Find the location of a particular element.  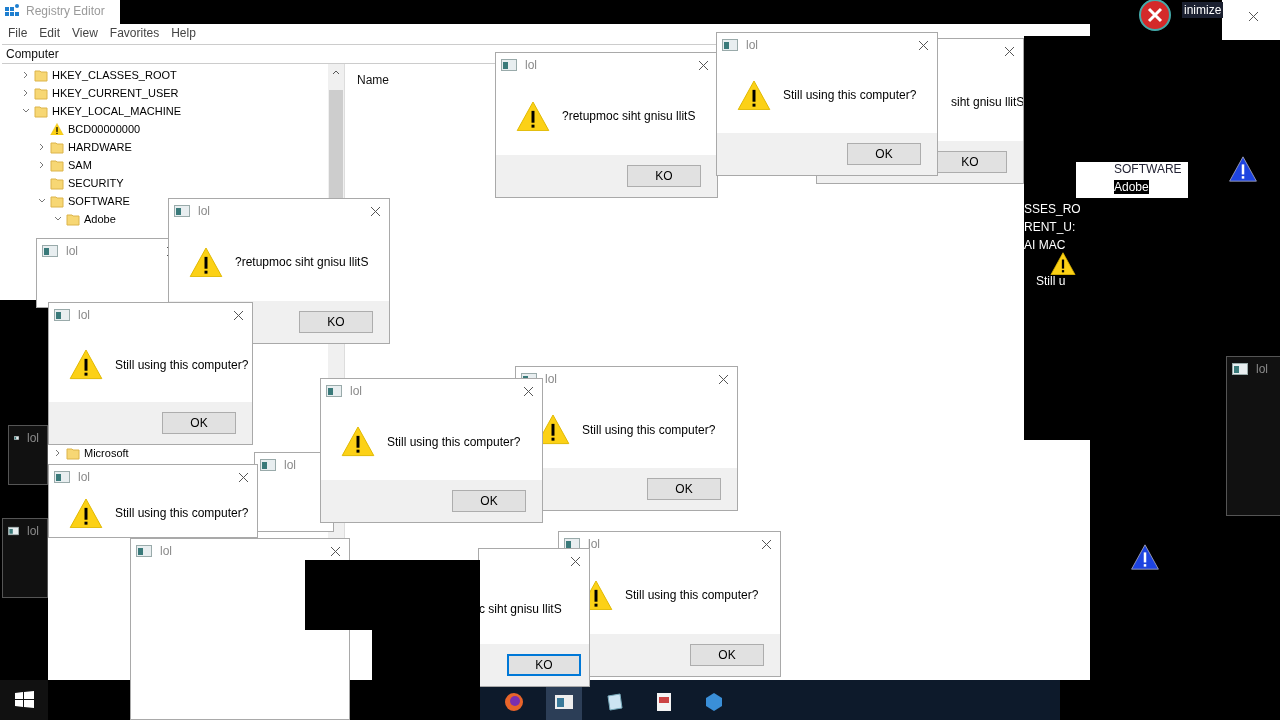

tree-item: Adobe is located at coordinates (1131, 187).